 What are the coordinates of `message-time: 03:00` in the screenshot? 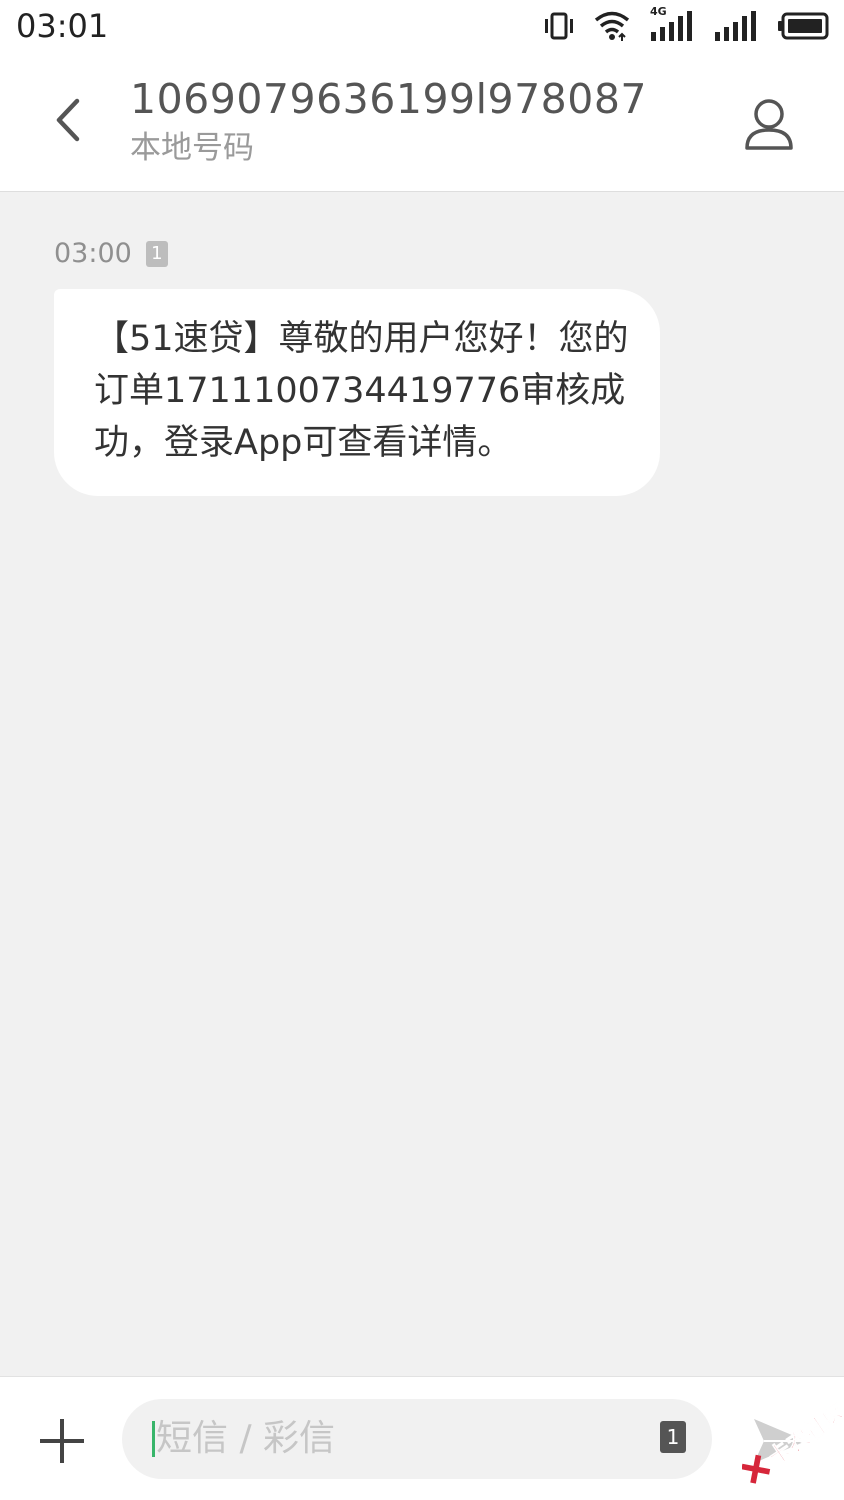 It's located at (93, 253).